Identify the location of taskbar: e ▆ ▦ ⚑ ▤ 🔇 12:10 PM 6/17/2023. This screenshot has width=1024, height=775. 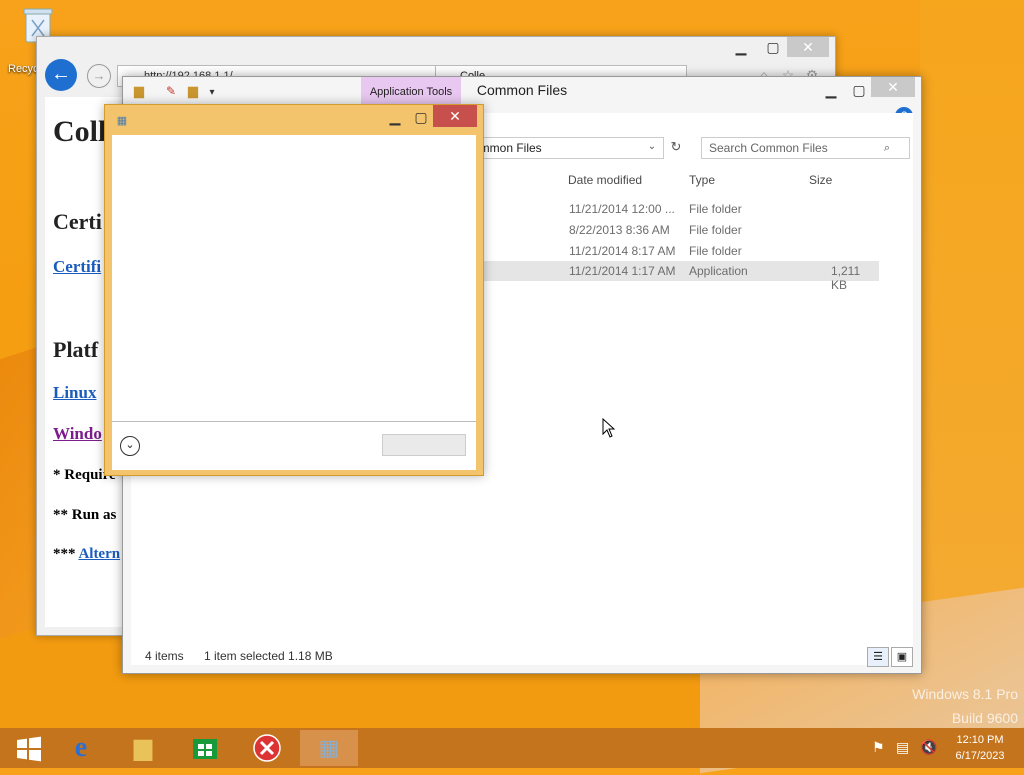
(512, 748).